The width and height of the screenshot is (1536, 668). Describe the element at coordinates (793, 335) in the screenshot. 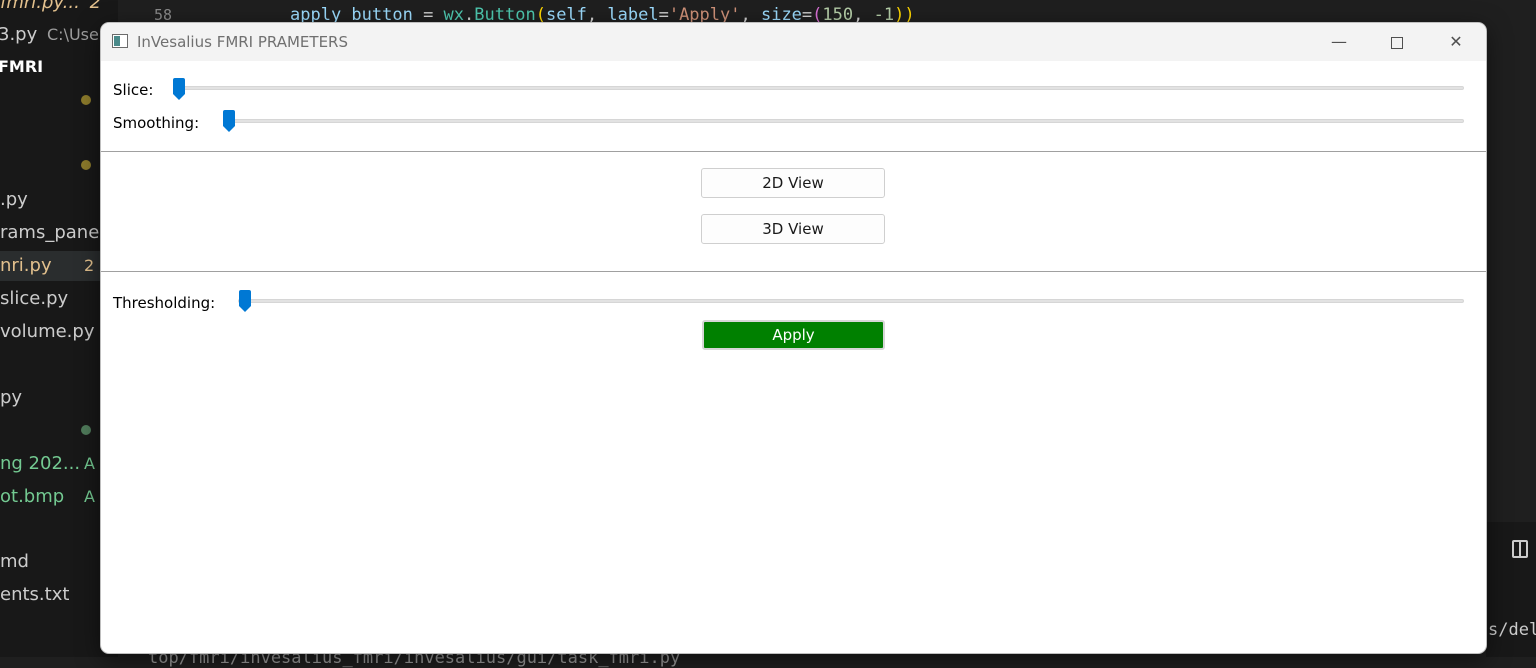

I see `apply-button: Apply` at that location.